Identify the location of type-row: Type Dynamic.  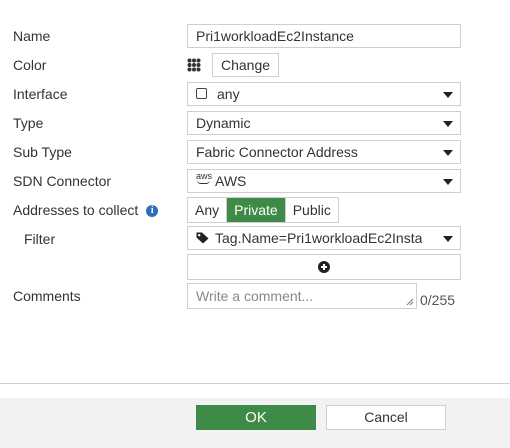
(255, 123).